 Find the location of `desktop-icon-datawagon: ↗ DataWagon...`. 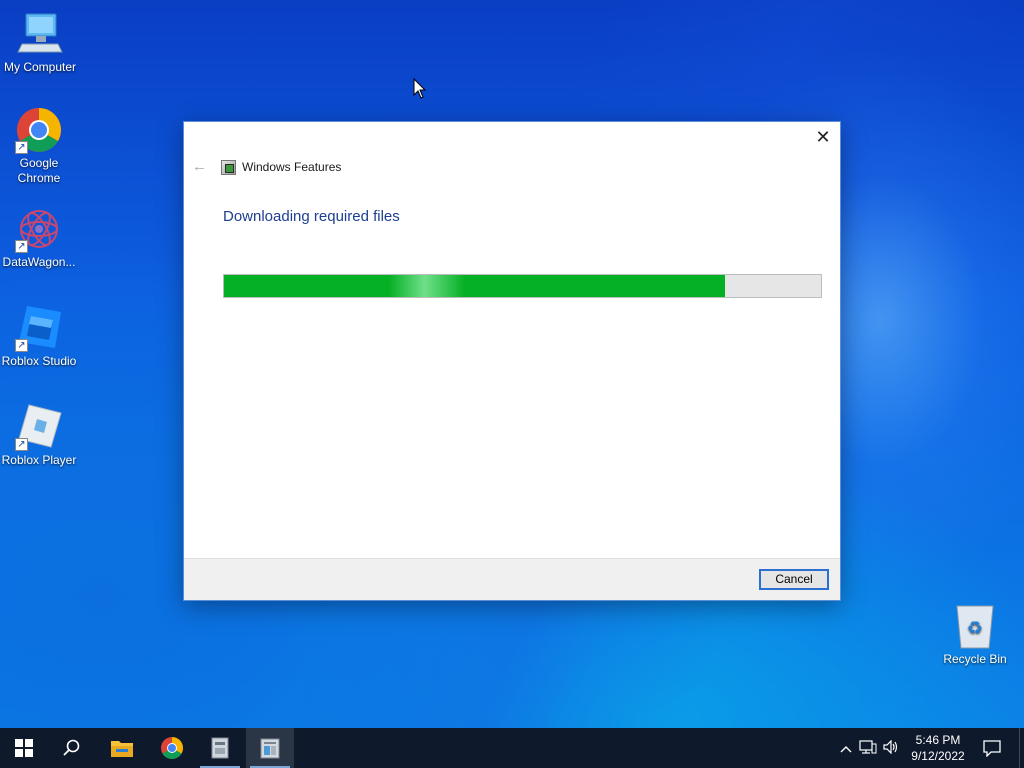

desktop-icon-datawagon: ↗ DataWagon... is located at coordinates (39, 237).